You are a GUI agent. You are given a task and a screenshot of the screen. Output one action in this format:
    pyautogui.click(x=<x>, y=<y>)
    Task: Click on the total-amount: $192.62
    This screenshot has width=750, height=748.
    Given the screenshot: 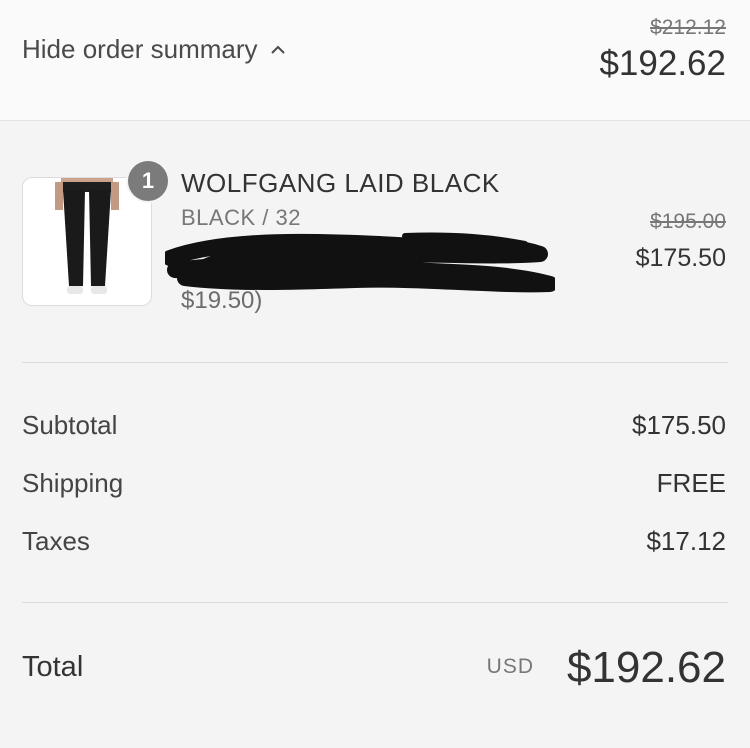 What is the action you would take?
    pyautogui.click(x=646, y=667)
    